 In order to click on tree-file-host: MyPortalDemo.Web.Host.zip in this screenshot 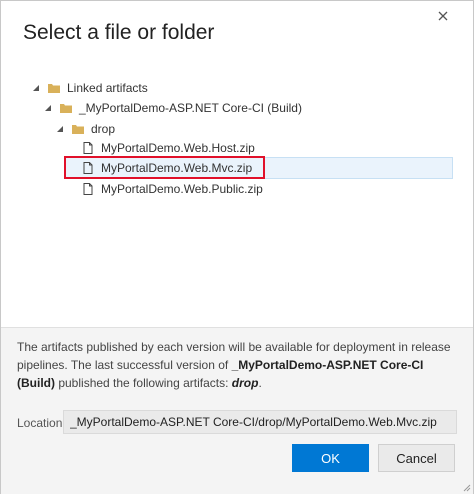, I will do `click(168, 148)`.